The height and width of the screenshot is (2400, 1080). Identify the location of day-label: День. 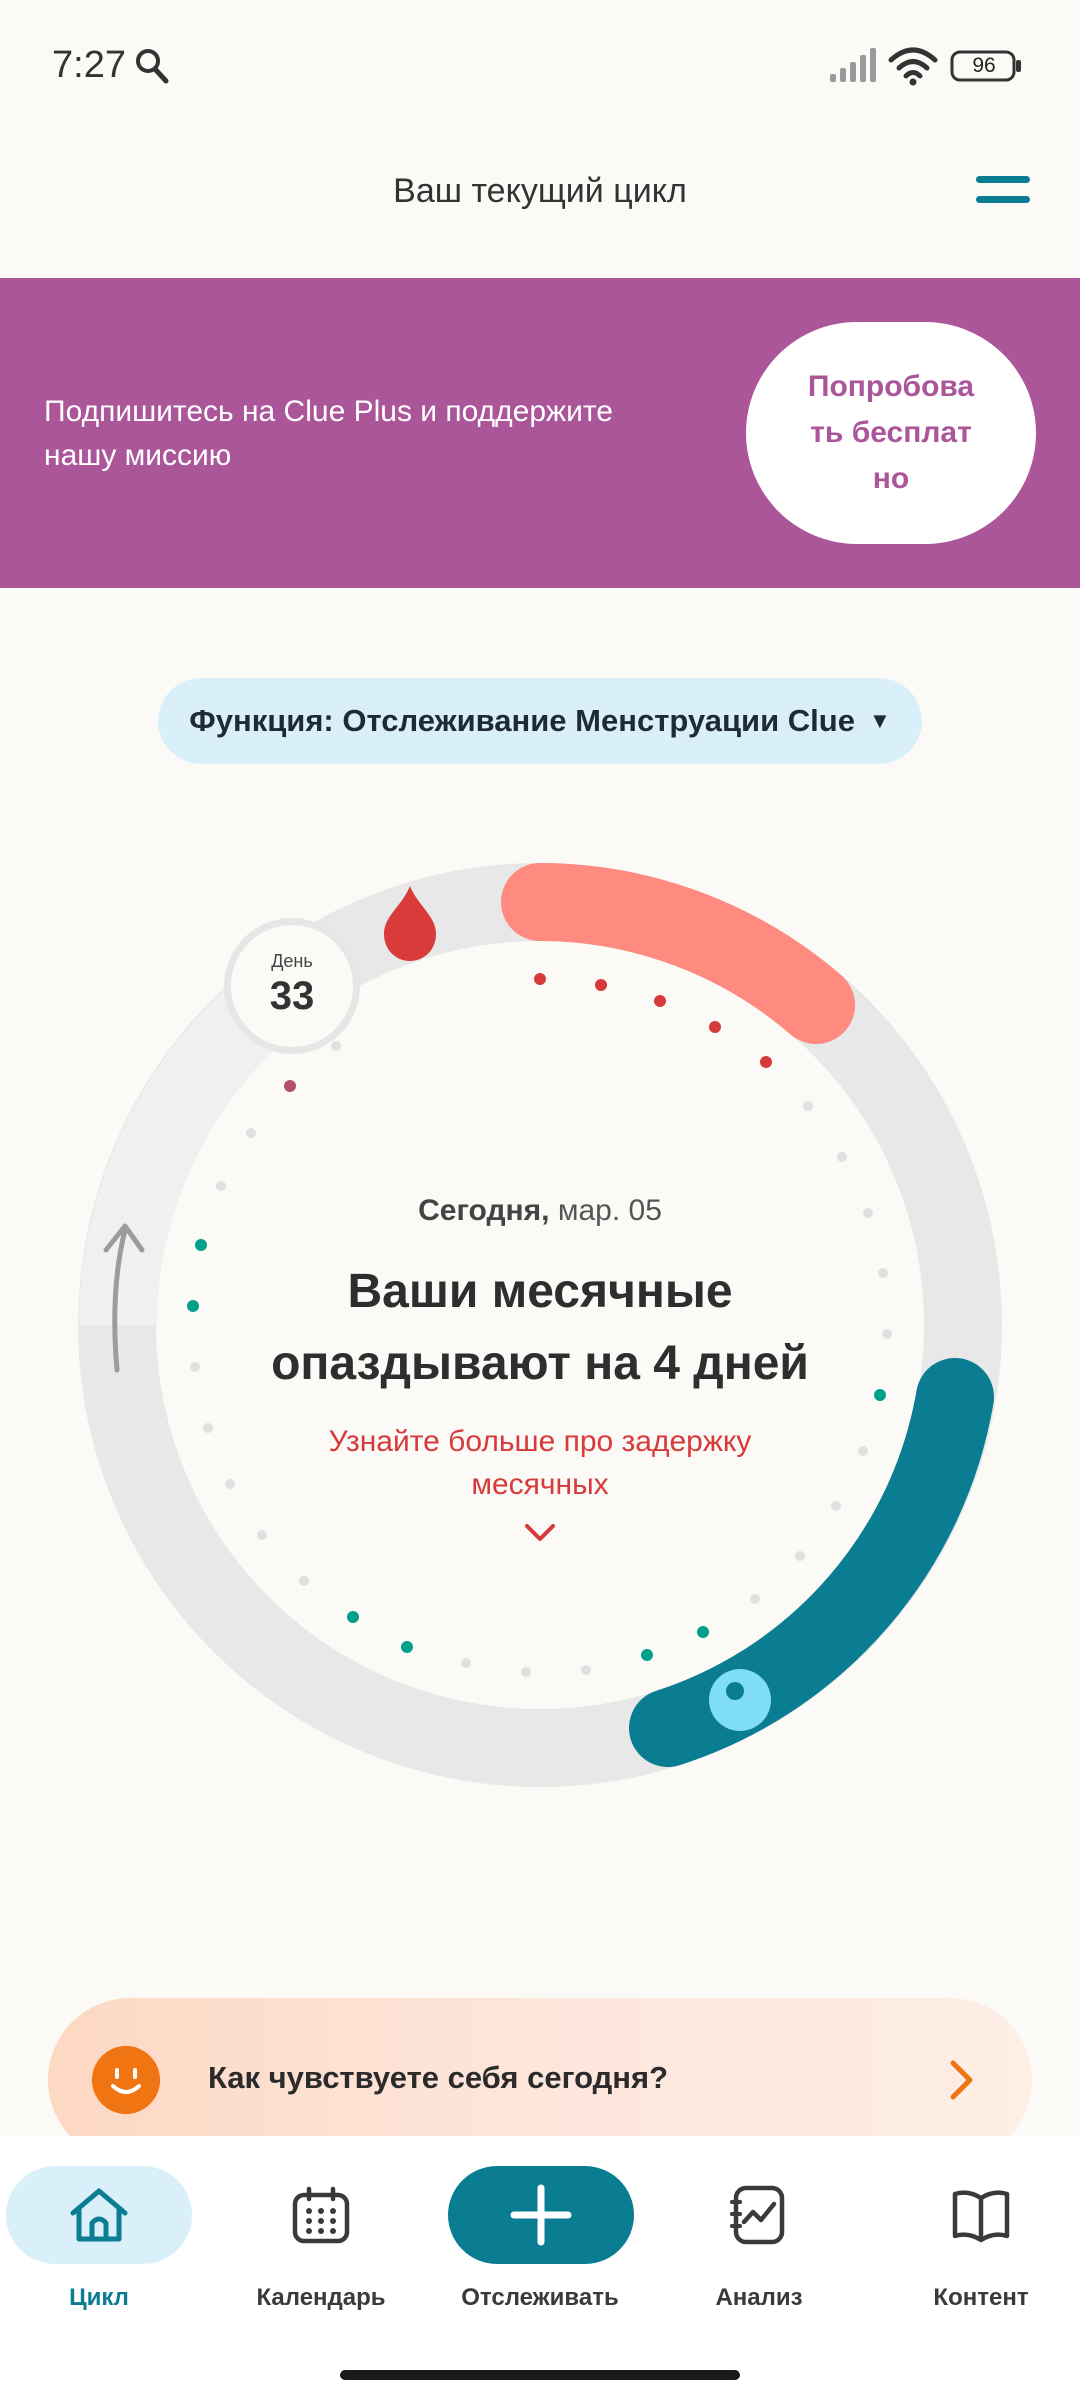
(292, 961).